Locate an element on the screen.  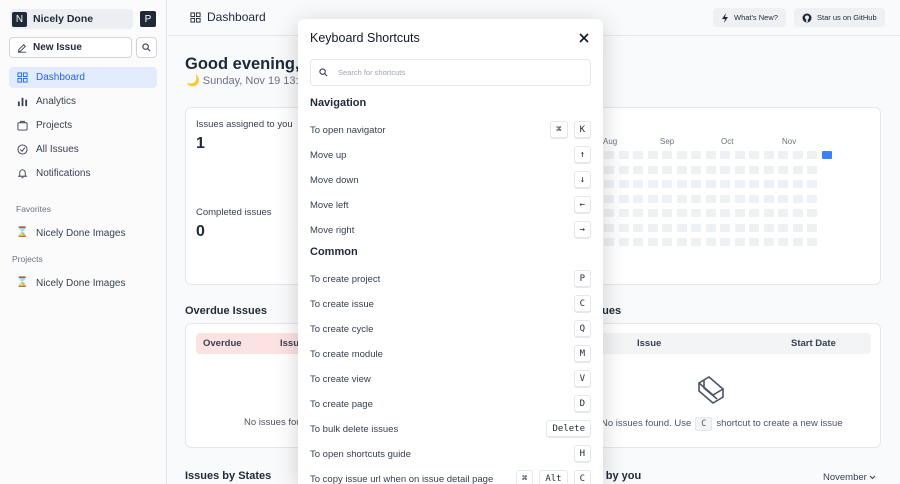
shortcut-keys: C is located at coordinates (579, 303).